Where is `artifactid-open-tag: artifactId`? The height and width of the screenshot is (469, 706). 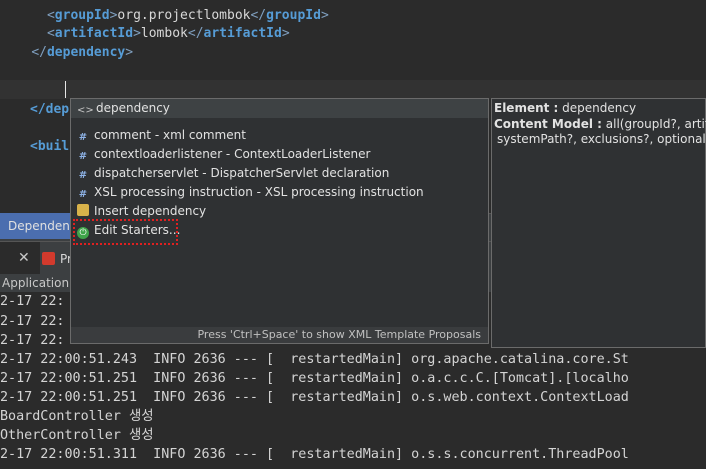 artifactid-open-tag: artifactId is located at coordinates (94, 33).